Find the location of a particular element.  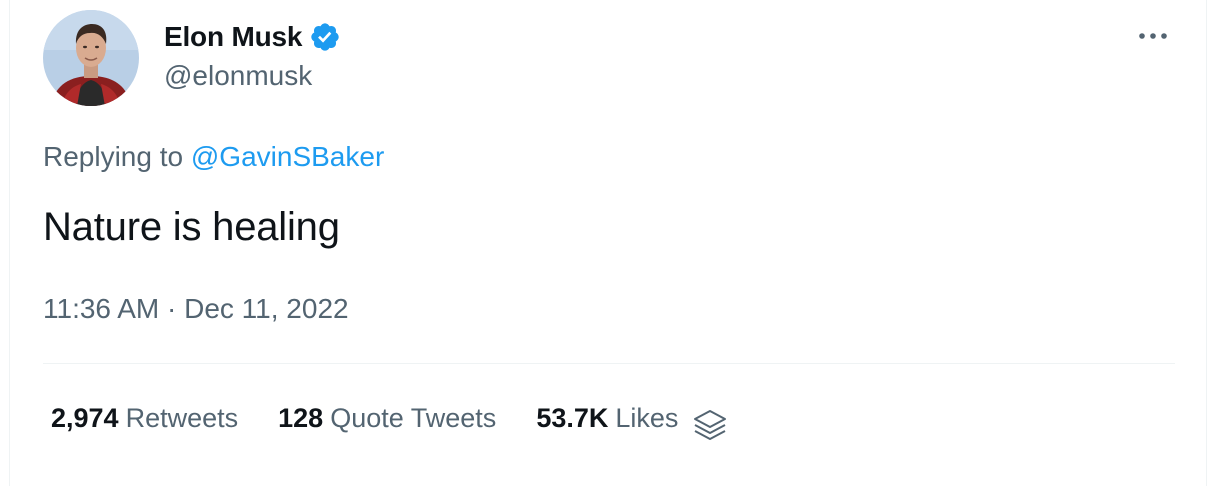

author-name-row: Elon Musk is located at coordinates (252, 37).